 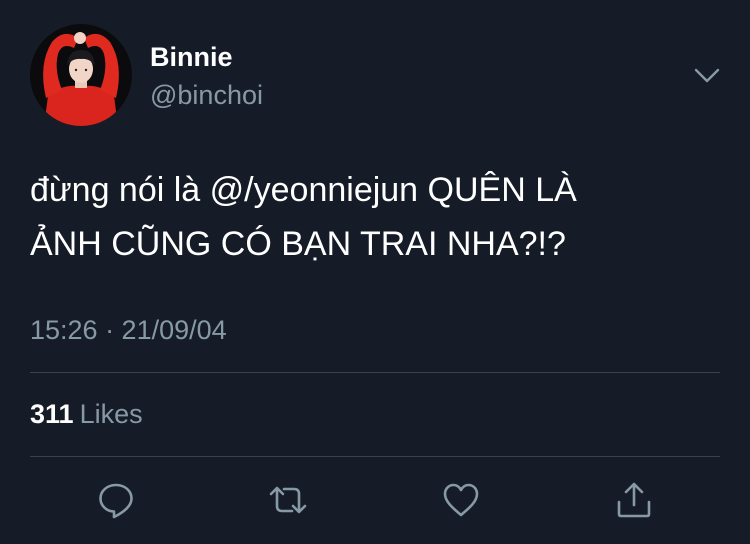 I want to click on avatar-image, so click(x=81, y=75).